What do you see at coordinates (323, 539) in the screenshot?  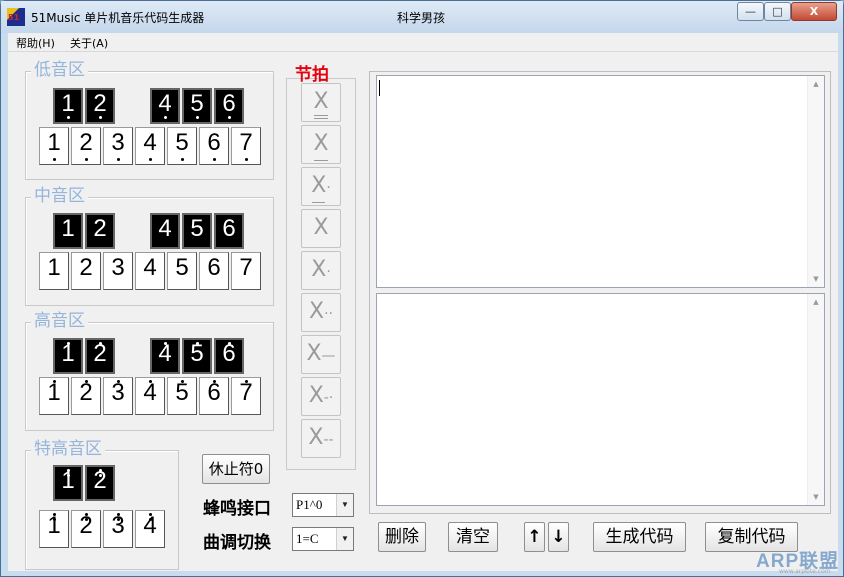 I see `key-select: 1=C ▼` at bounding box center [323, 539].